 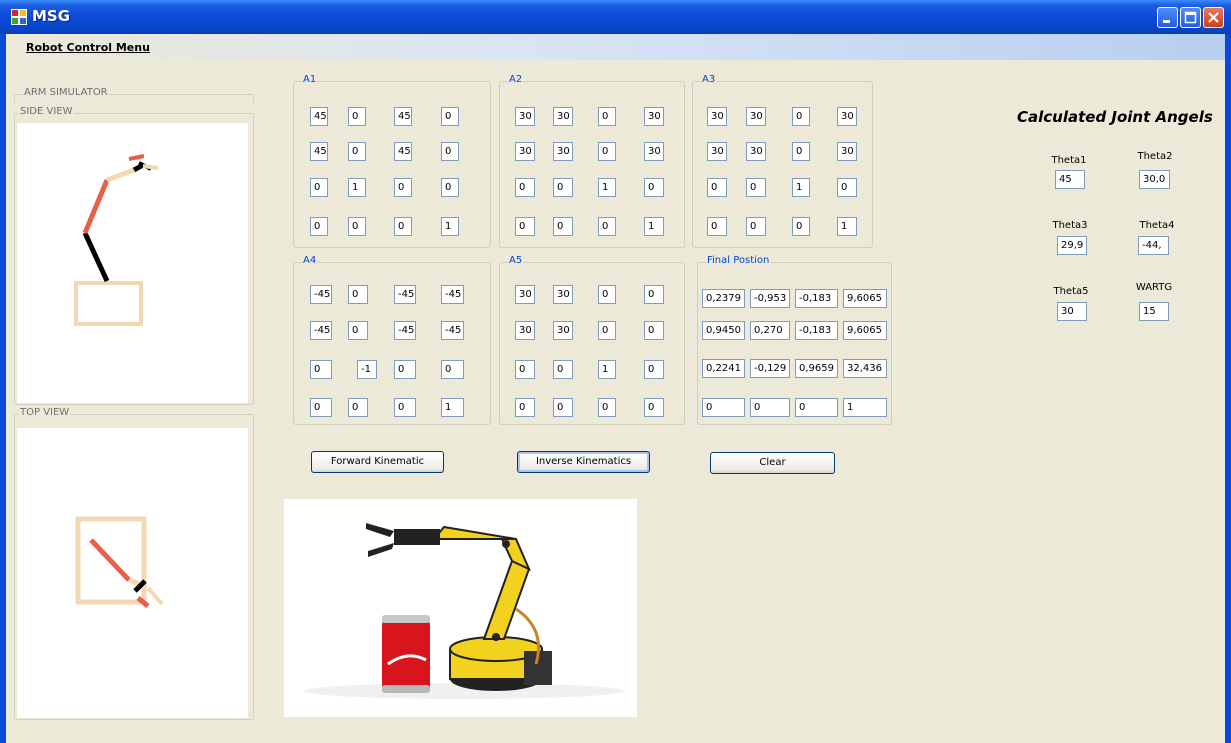 I want to click on theta3-field: 29,9, so click(x=1072, y=245).